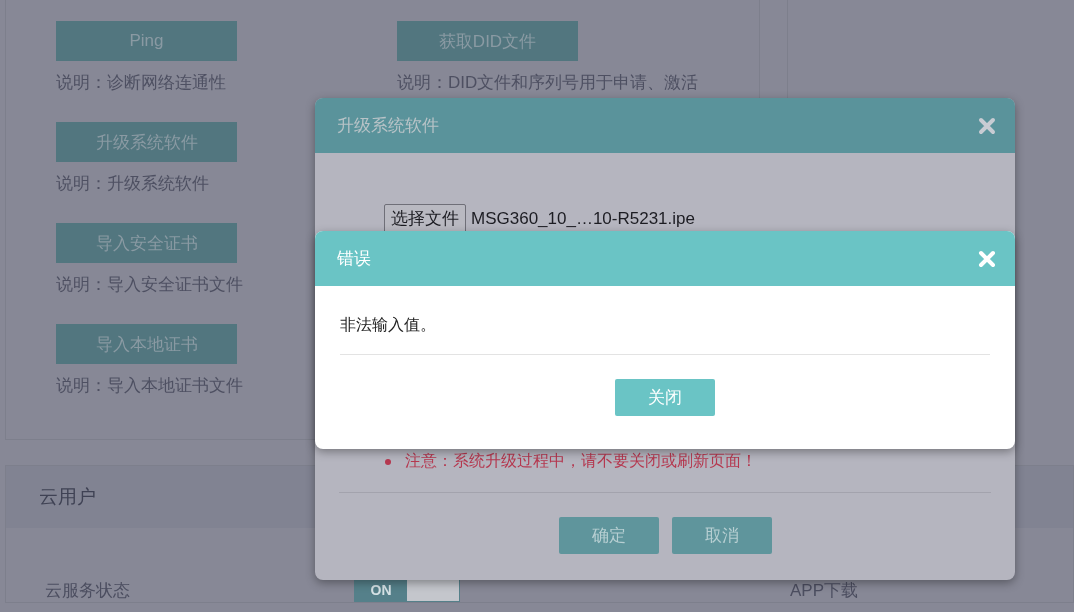 The height and width of the screenshot is (612, 1074). What do you see at coordinates (388, 126) in the screenshot?
I see `dialog-title: 升级系统软件` at bounding box center [388, 126].